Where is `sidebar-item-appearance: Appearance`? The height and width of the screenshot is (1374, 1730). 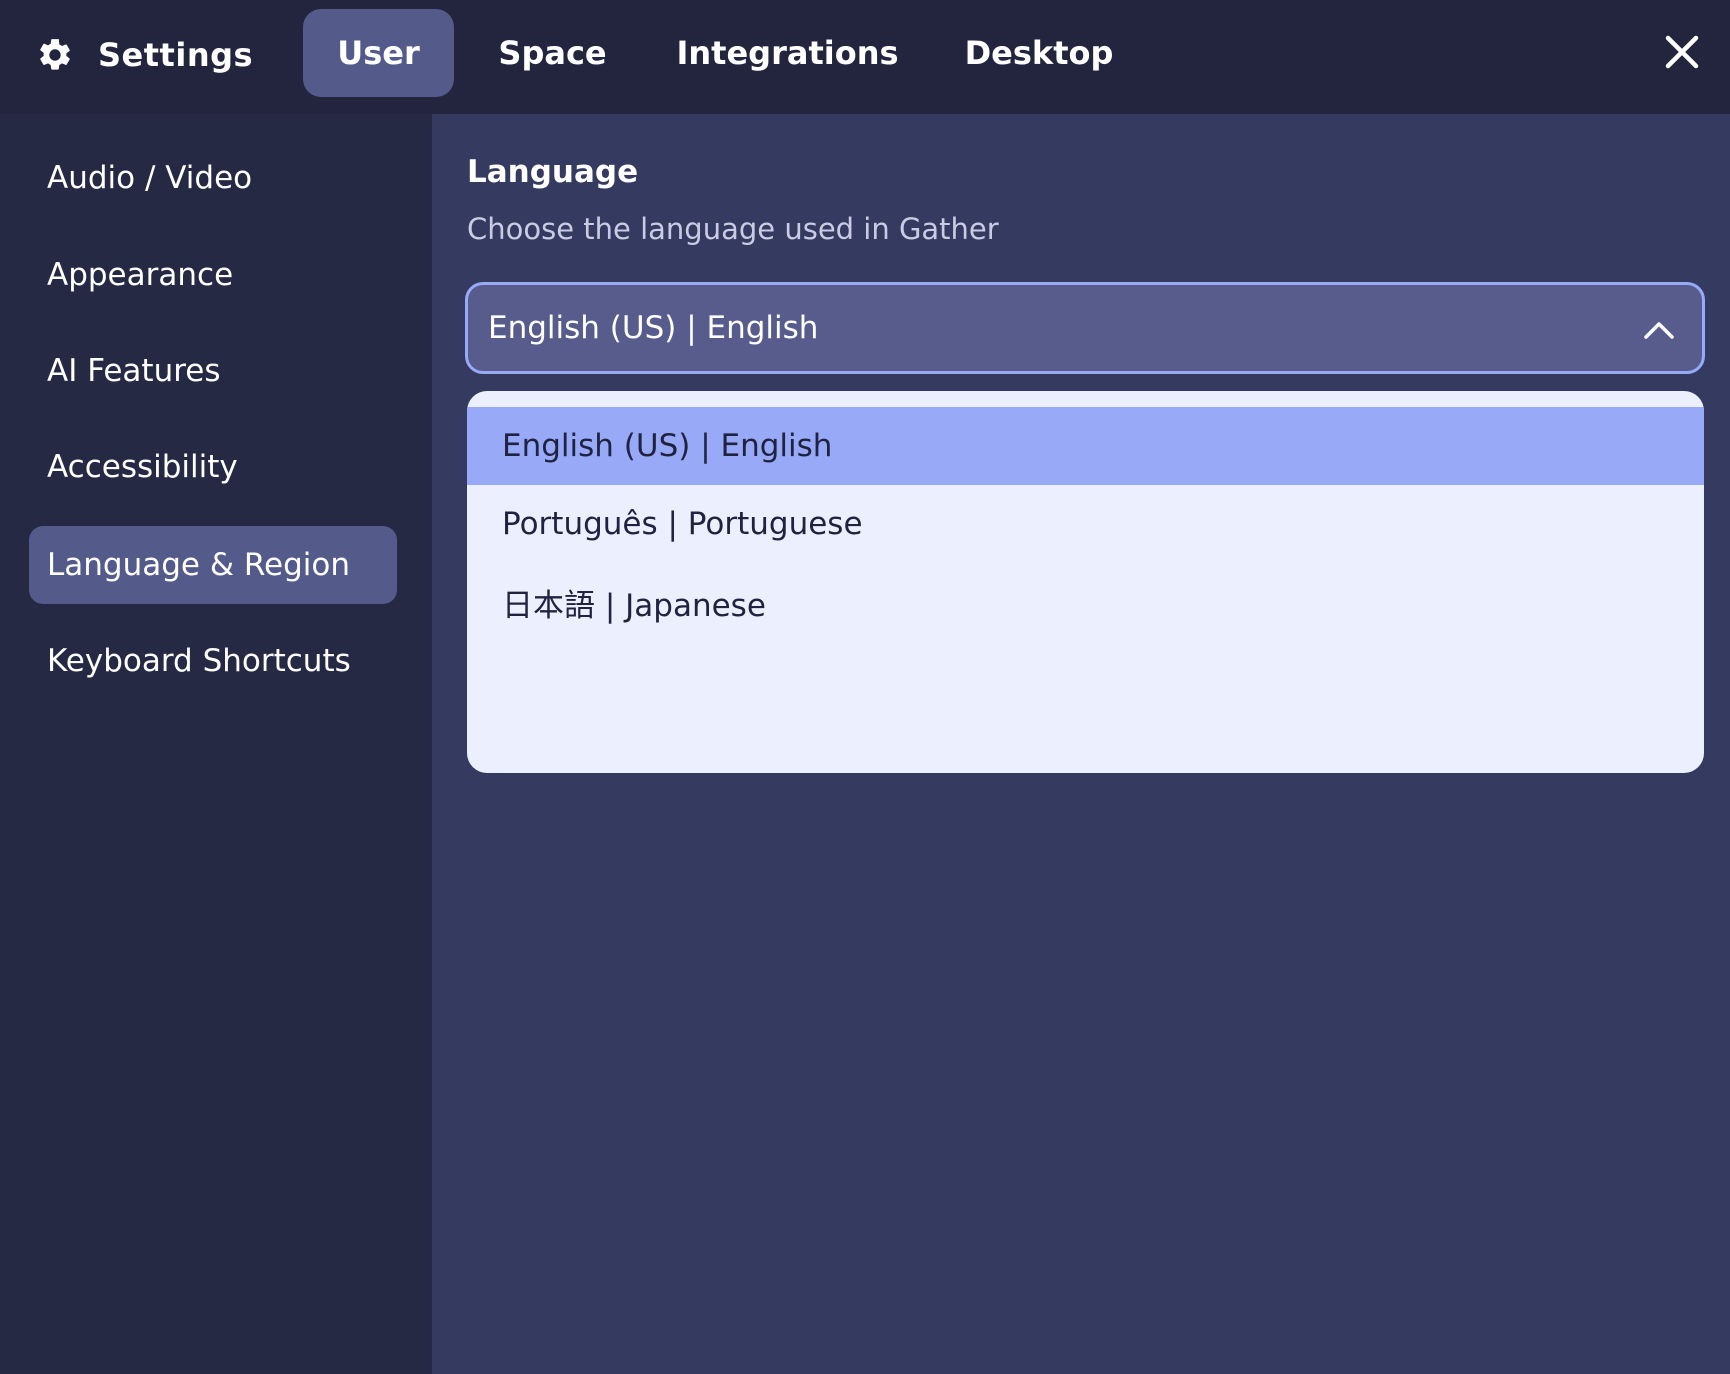
sidebar-item-appearance: Appearance is located at coordinates (213, 275).